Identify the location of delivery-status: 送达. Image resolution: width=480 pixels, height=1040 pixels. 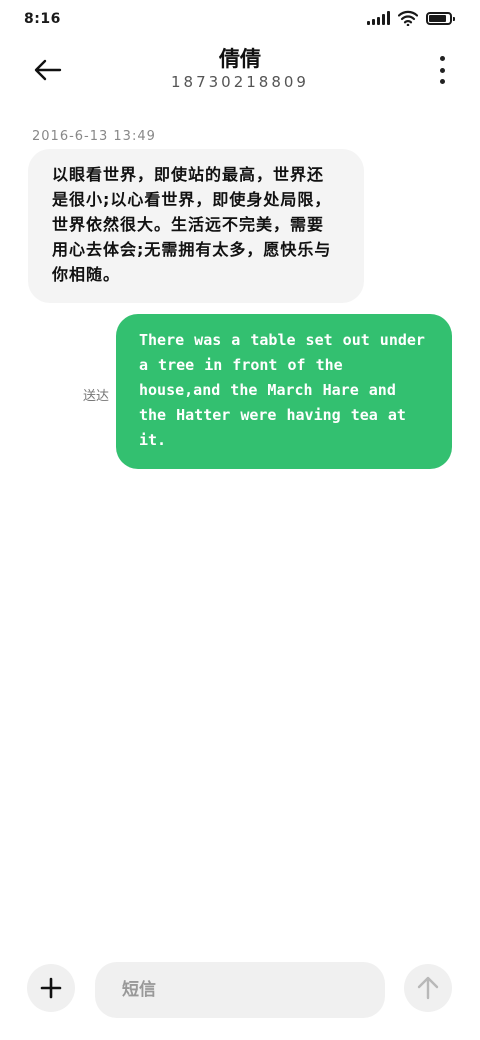
(96, 396).